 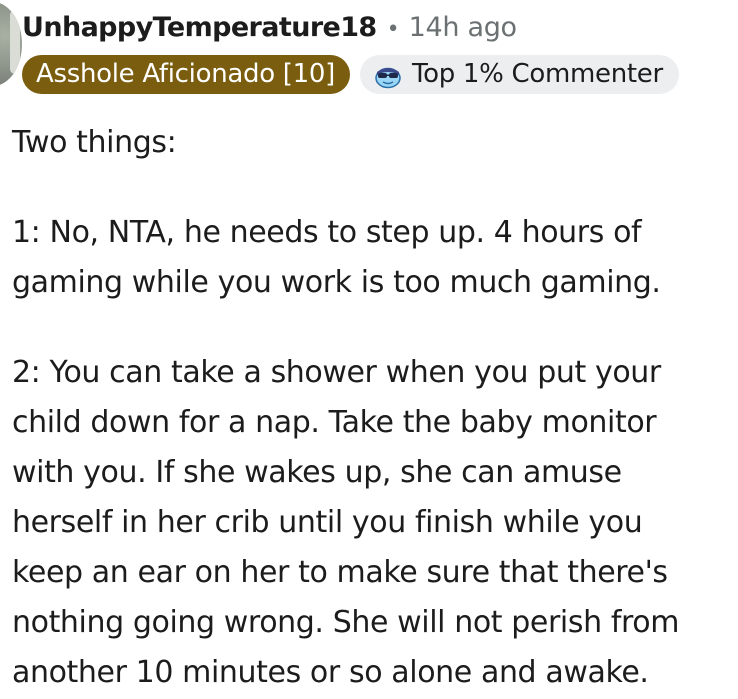 I want to click on top-commenter-badge: Top 1% Commenter, so click(x=519, y=74).